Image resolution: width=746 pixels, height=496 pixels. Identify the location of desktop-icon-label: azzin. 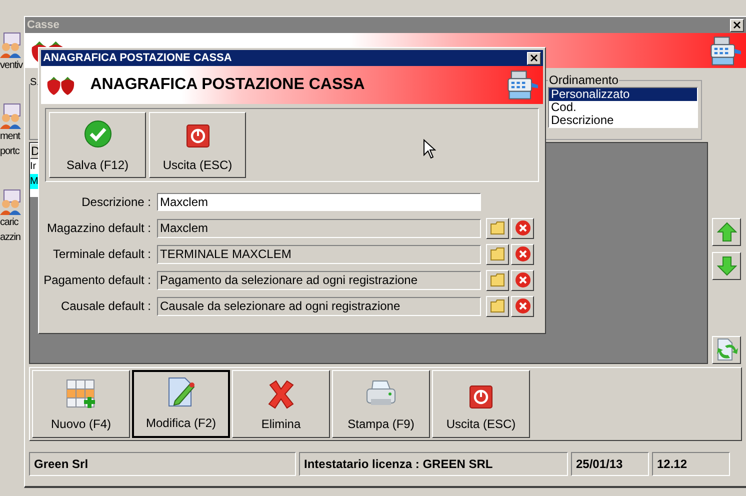
(10, 237).